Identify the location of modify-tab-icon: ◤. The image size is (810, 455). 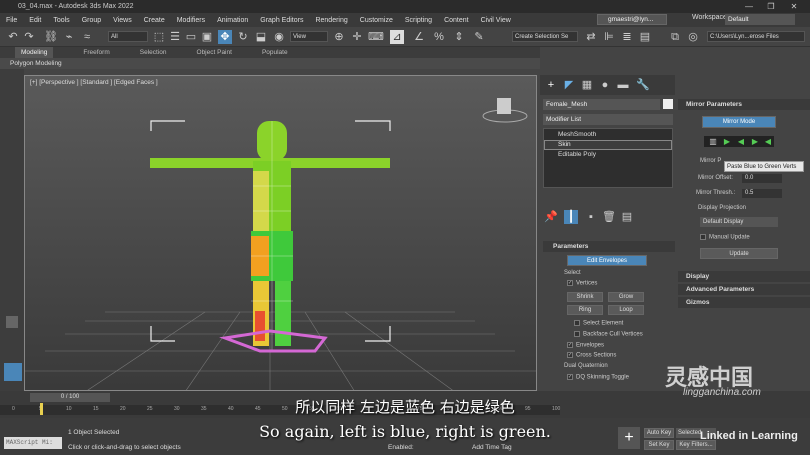
(569, 85).